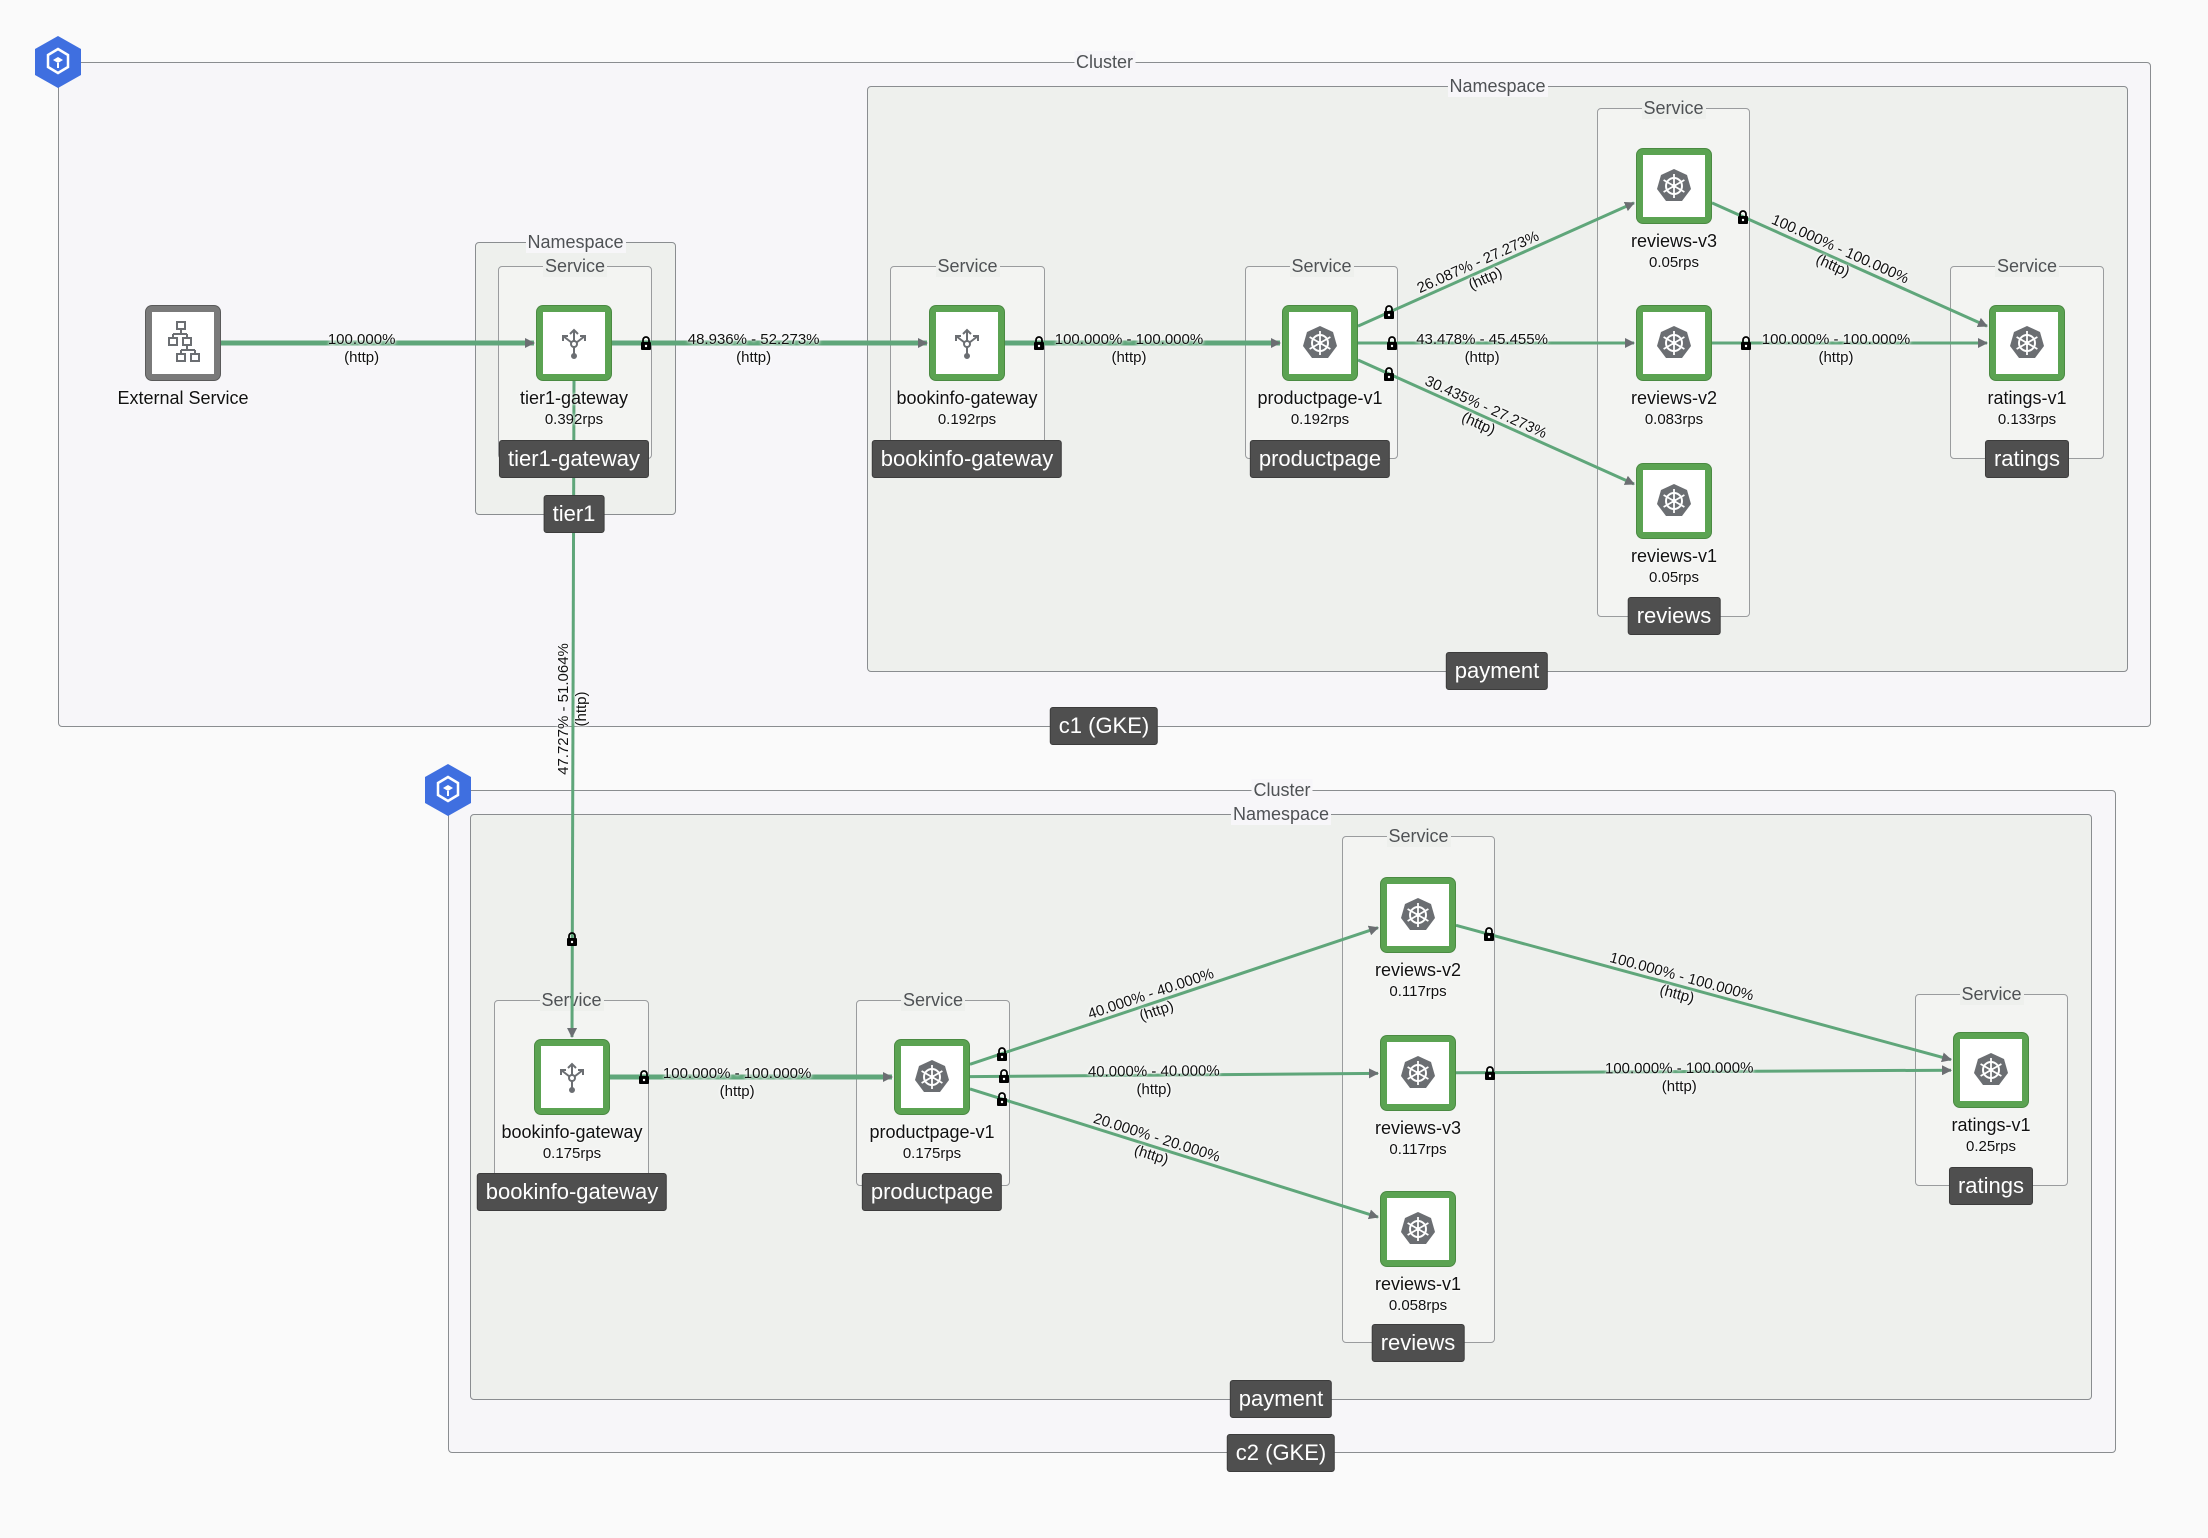  Describe the element at coordinates (574, 514) in the screenshot. I see `namespace-tag-tier1: tier1` at that location.